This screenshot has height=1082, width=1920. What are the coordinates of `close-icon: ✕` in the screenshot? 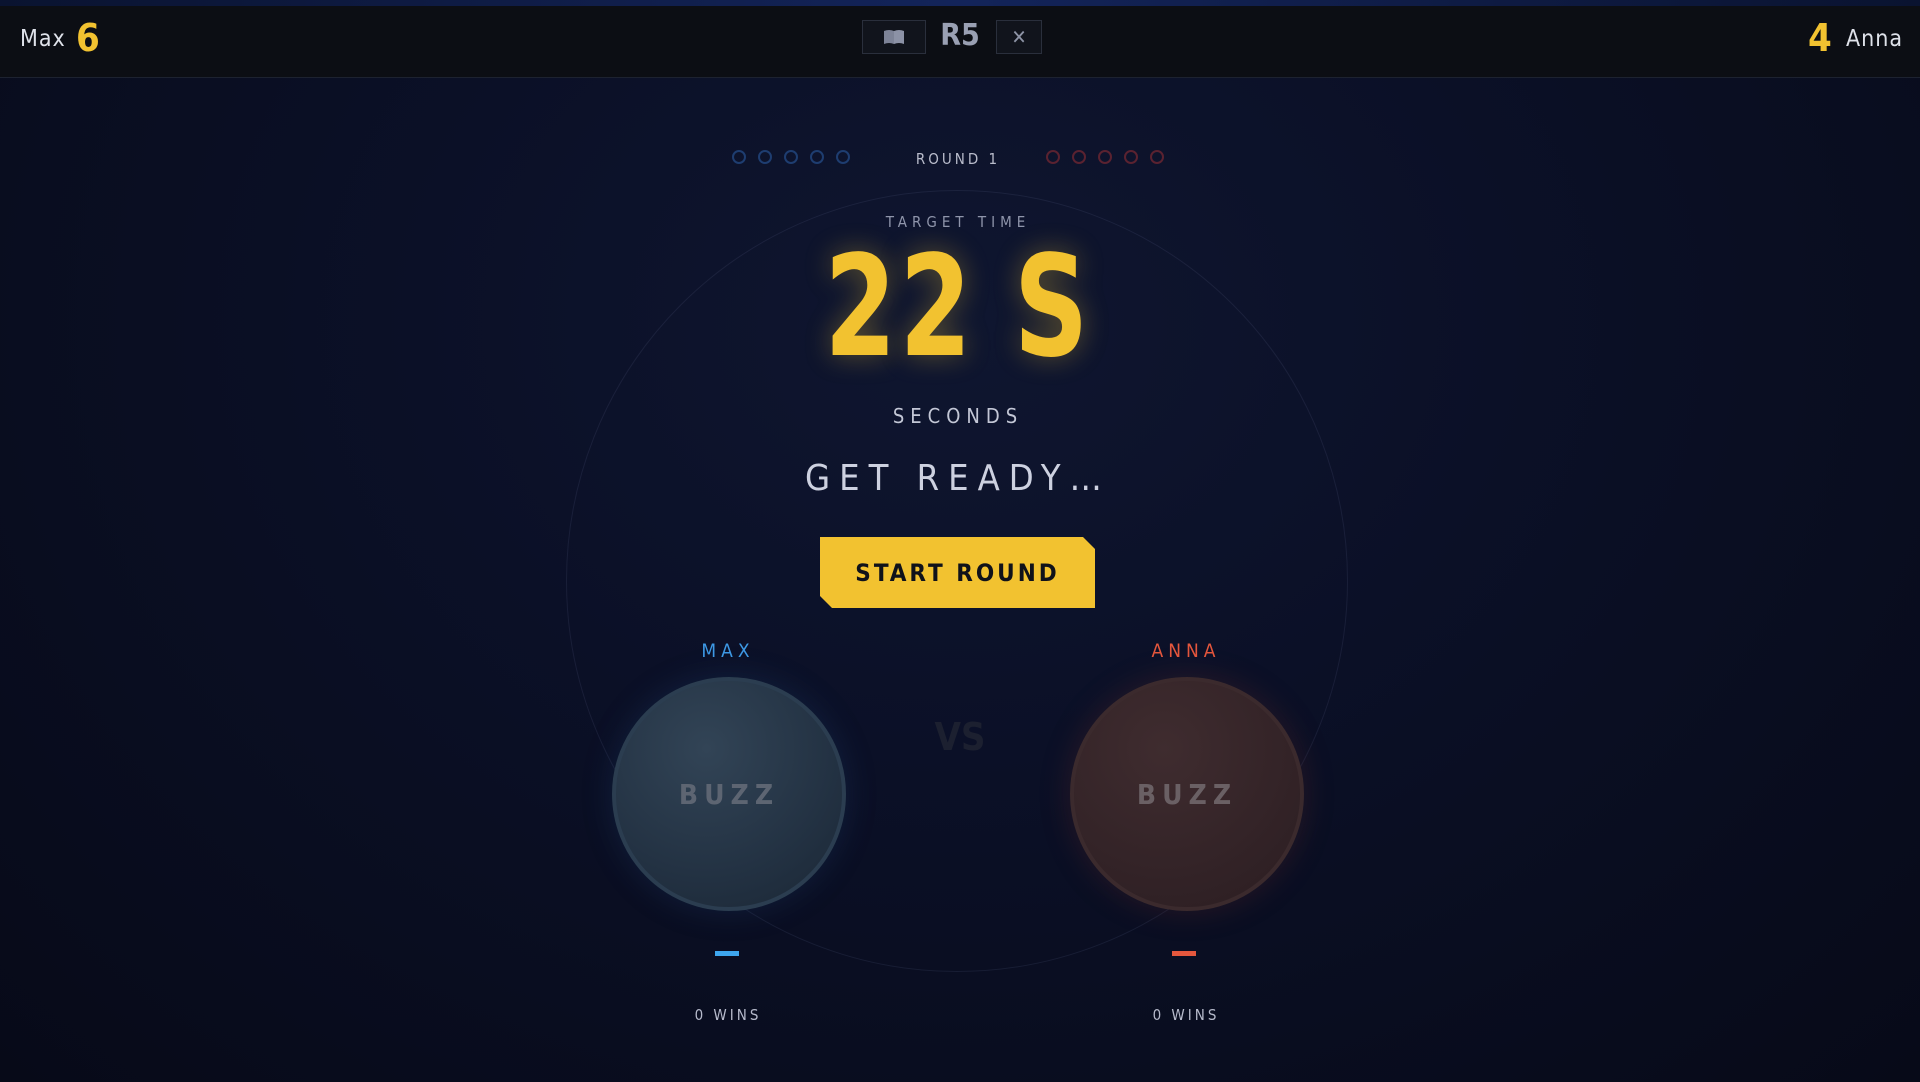 It's located at (1019, 37).